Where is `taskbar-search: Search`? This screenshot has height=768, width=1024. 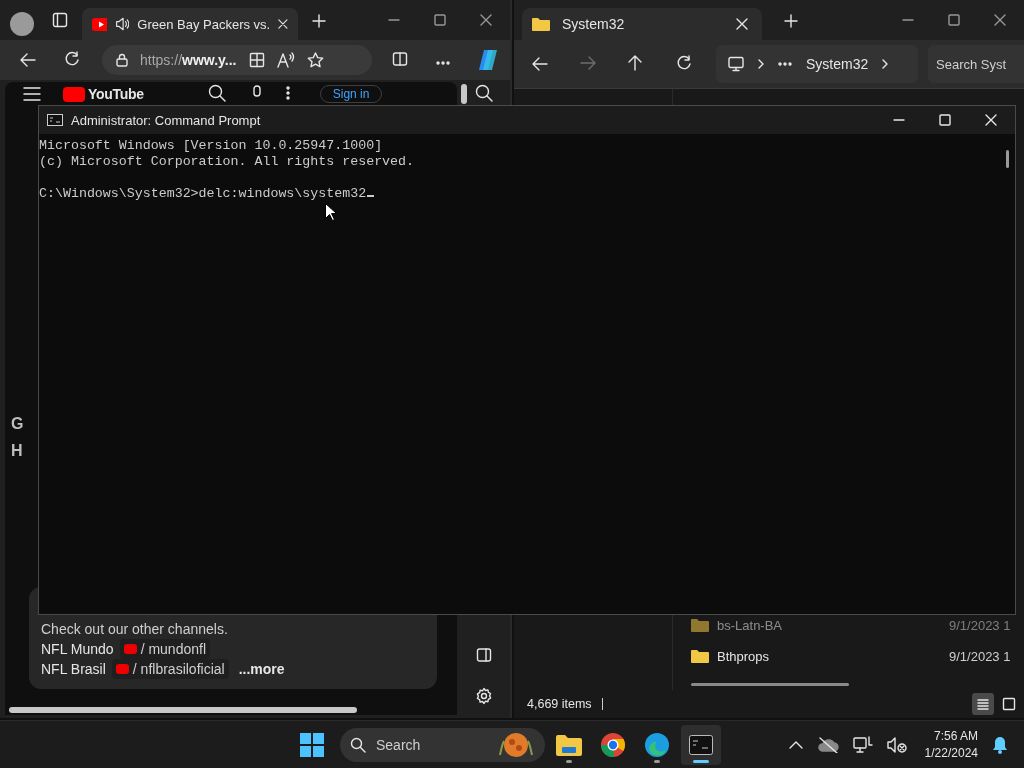 taskbar-search: Search is located at coordinates (442, 744).